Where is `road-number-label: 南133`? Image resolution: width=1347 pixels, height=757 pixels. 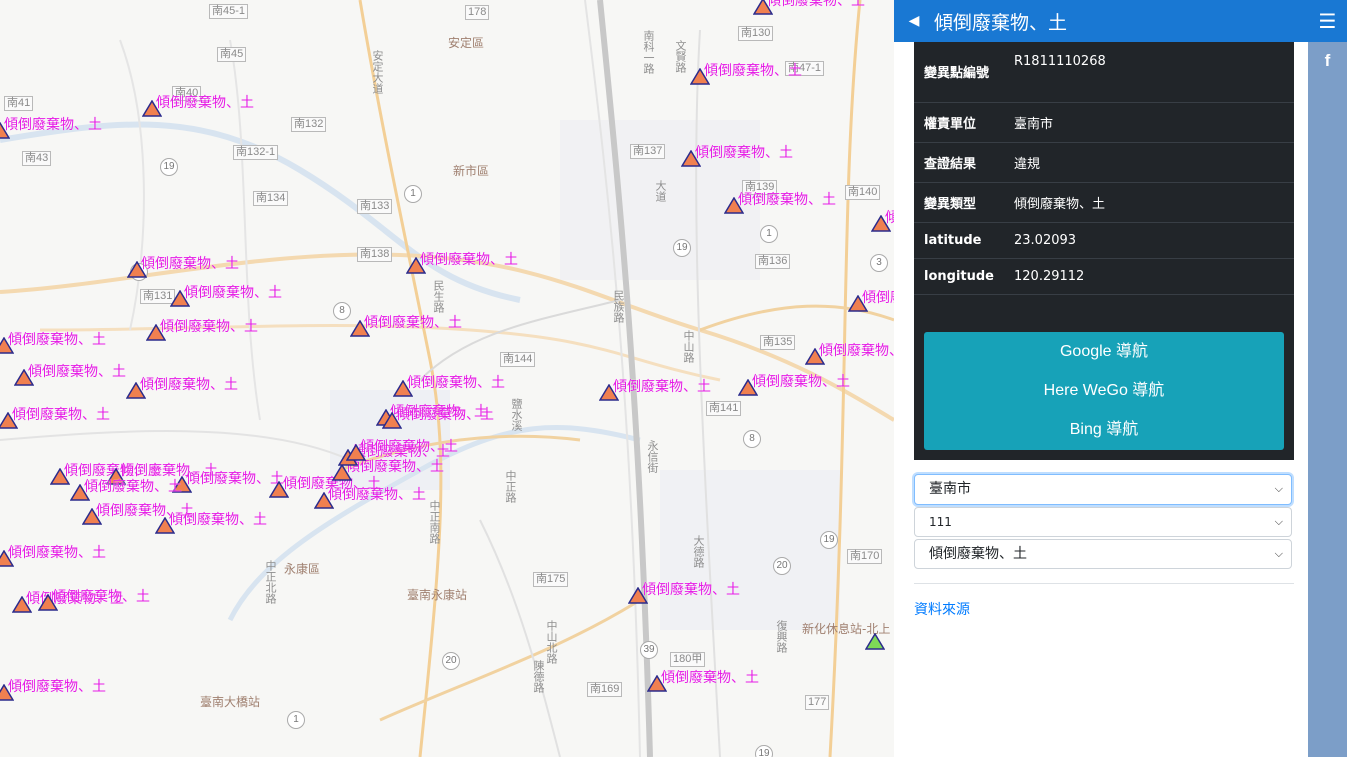
road-number-label: 南133 is located at coordinates (375, 206).